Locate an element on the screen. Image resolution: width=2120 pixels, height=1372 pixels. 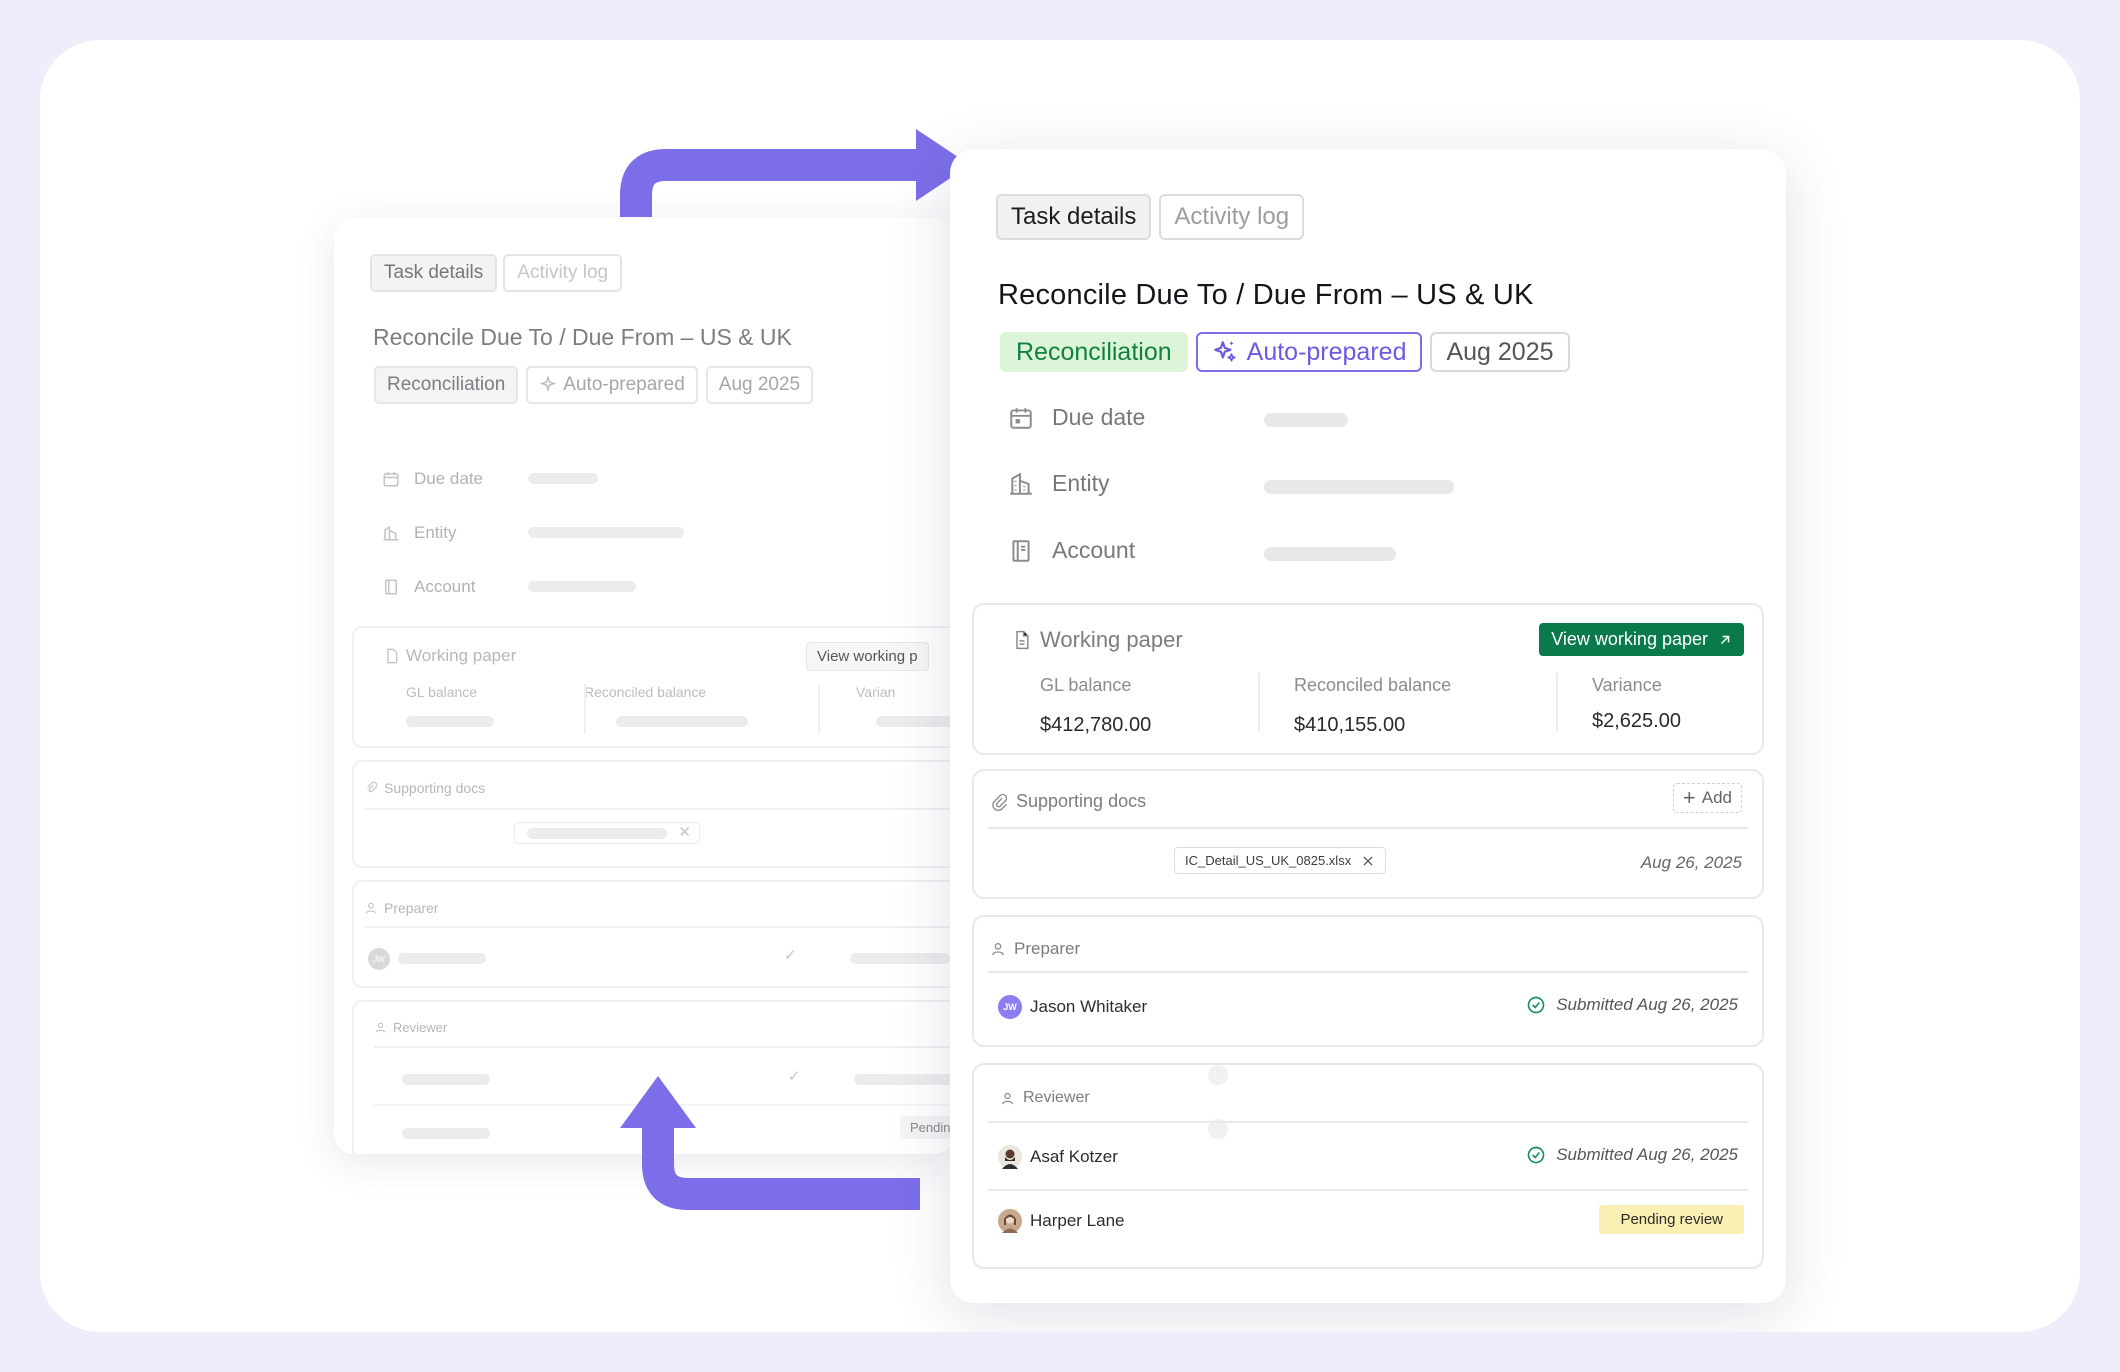
gl-balance-value: $412,780.00 is located at coordinates (1096, 725).